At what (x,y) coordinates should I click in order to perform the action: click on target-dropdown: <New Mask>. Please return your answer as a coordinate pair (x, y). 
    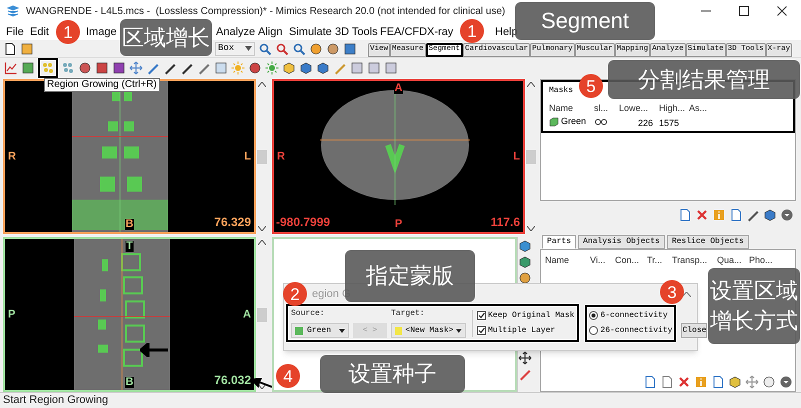
    Looking at the image, I should click on (428, 330).